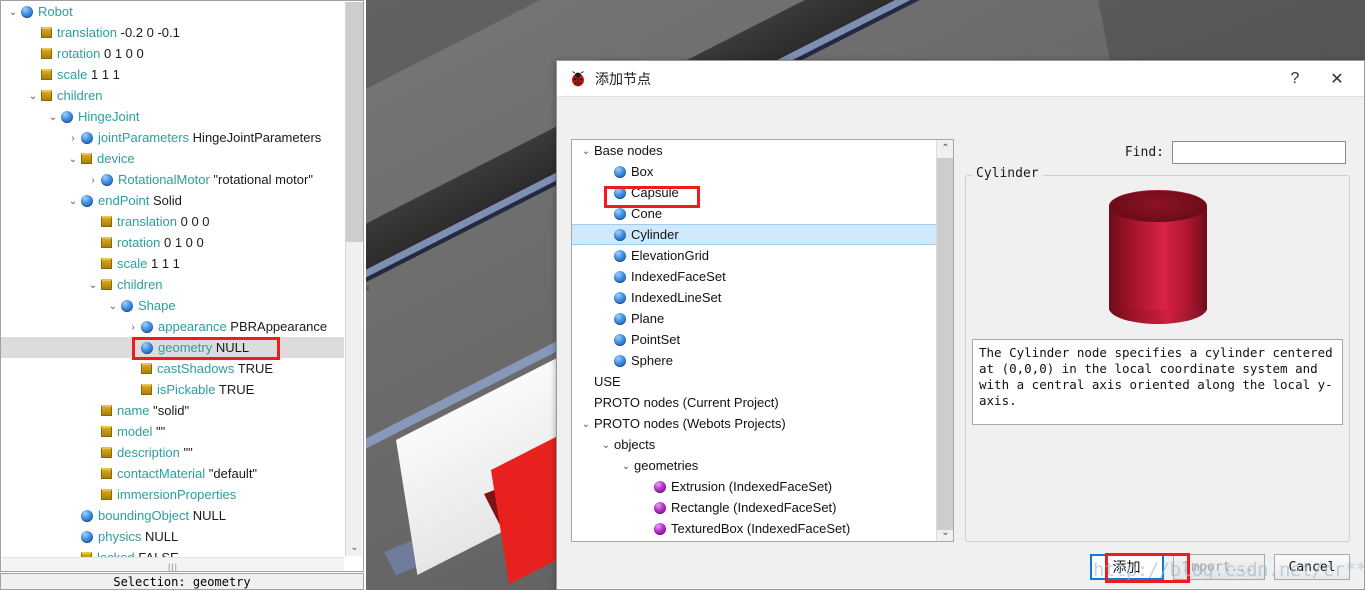 This screenshot has height=590, width=1365. I want to click on tree-row-value: Solid, so click(167, 200).